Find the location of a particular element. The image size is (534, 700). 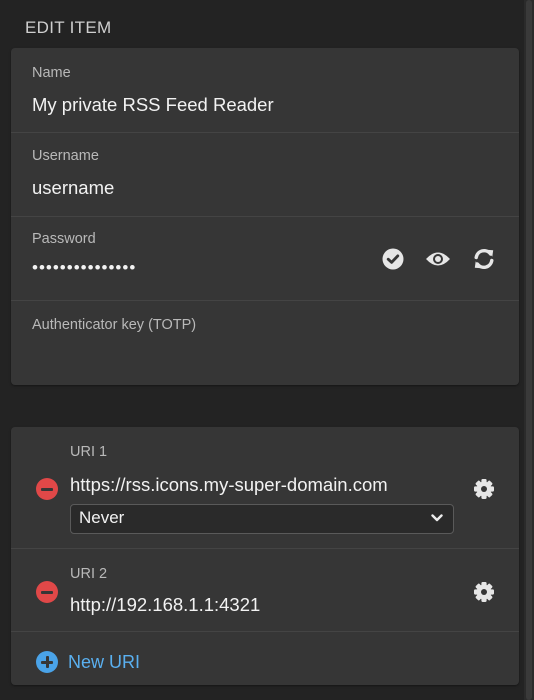

name-input: My private RSS Feed Reader is located at coordinates (153, 105).